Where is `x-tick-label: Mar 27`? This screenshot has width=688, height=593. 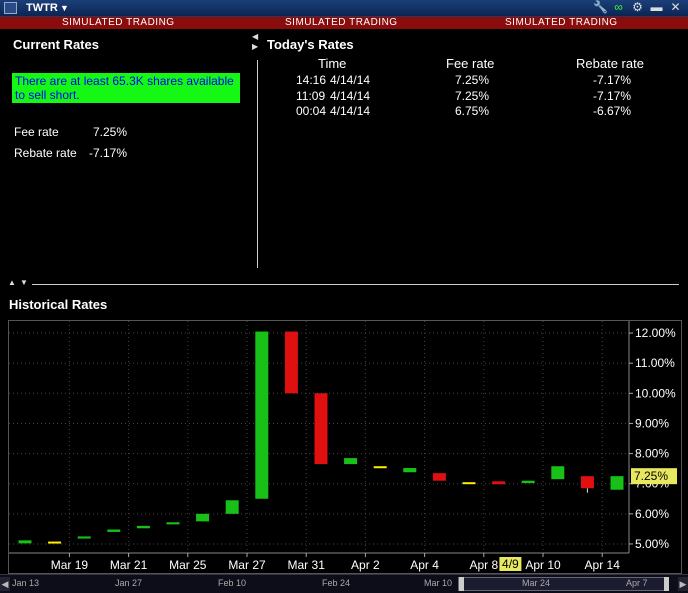
x-tick-label: Mar 27 is located at coordinates (247, 565).